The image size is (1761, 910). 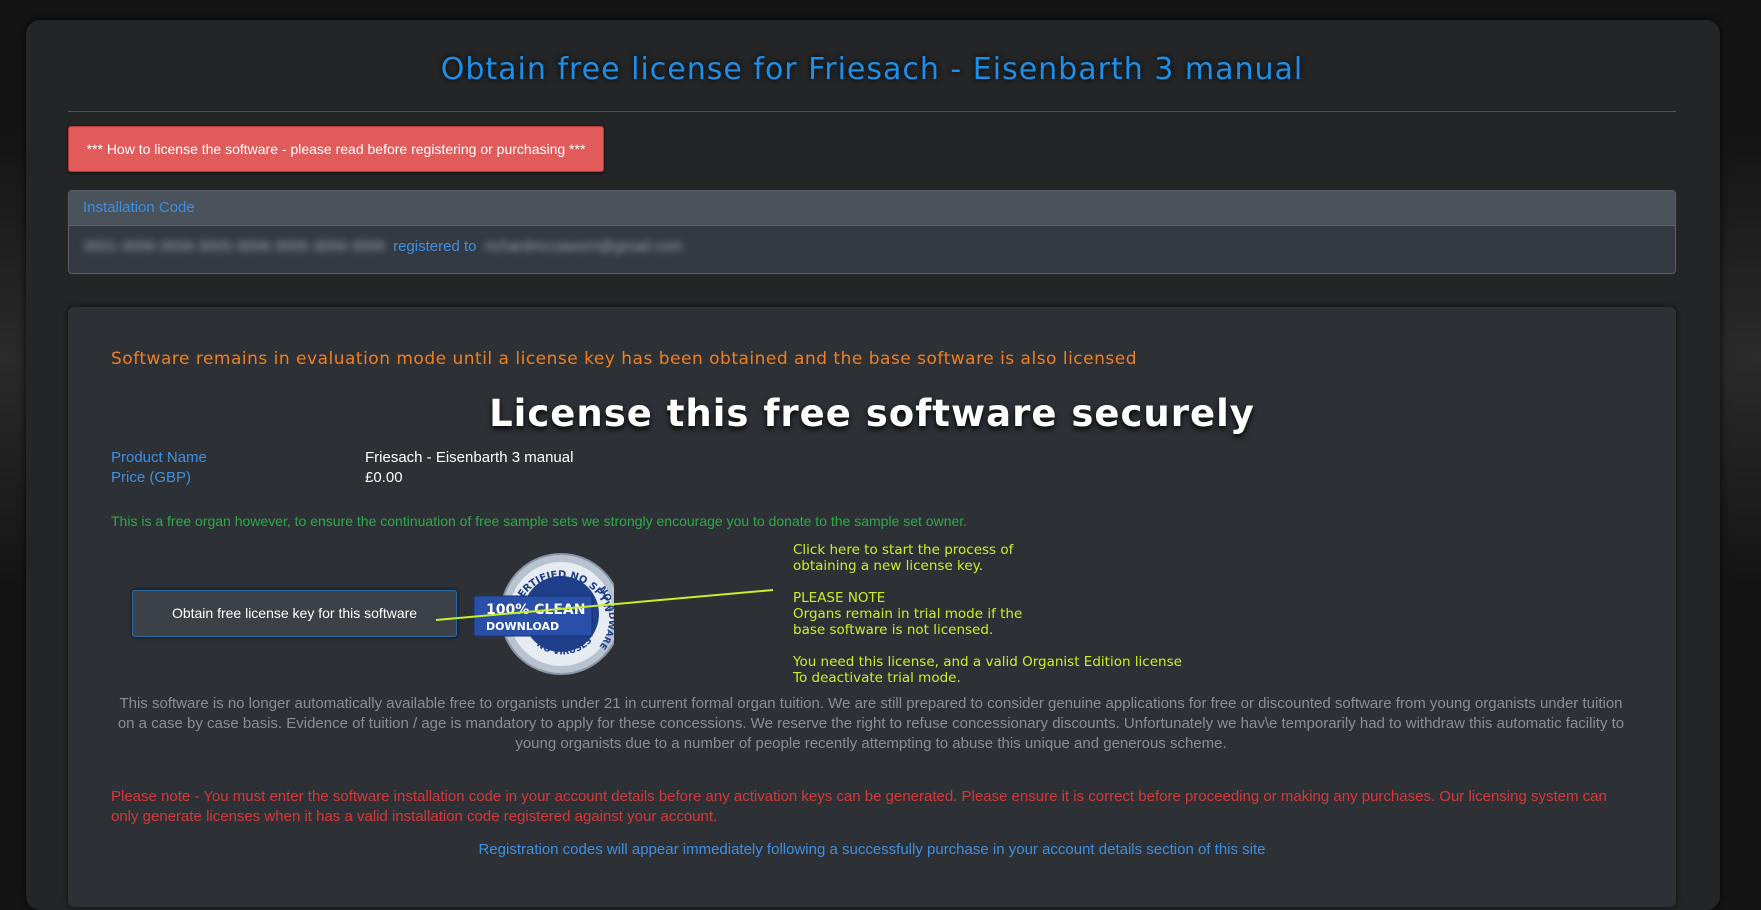 What do you see at coordinates (893, 630) in the screenshot?
I see `callout-line-5: base software is not licensed.` at bounding box center [893, 630].